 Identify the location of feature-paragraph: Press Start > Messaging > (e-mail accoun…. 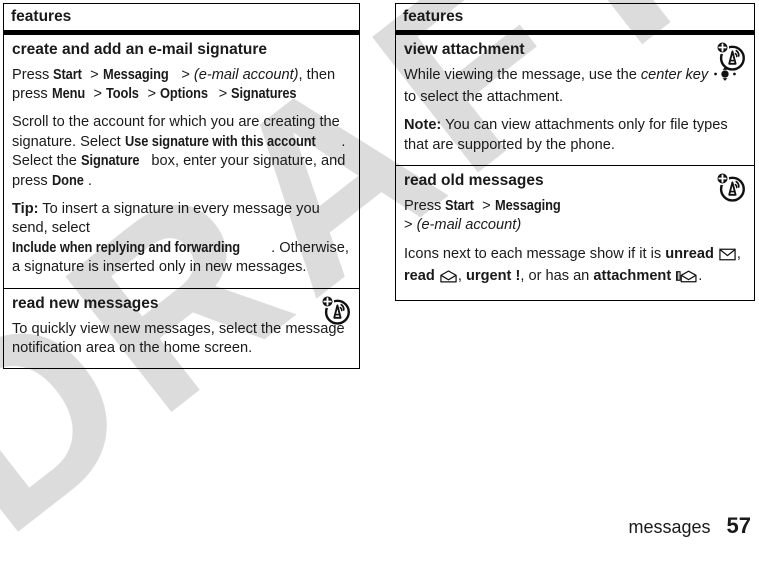
(181, 85).